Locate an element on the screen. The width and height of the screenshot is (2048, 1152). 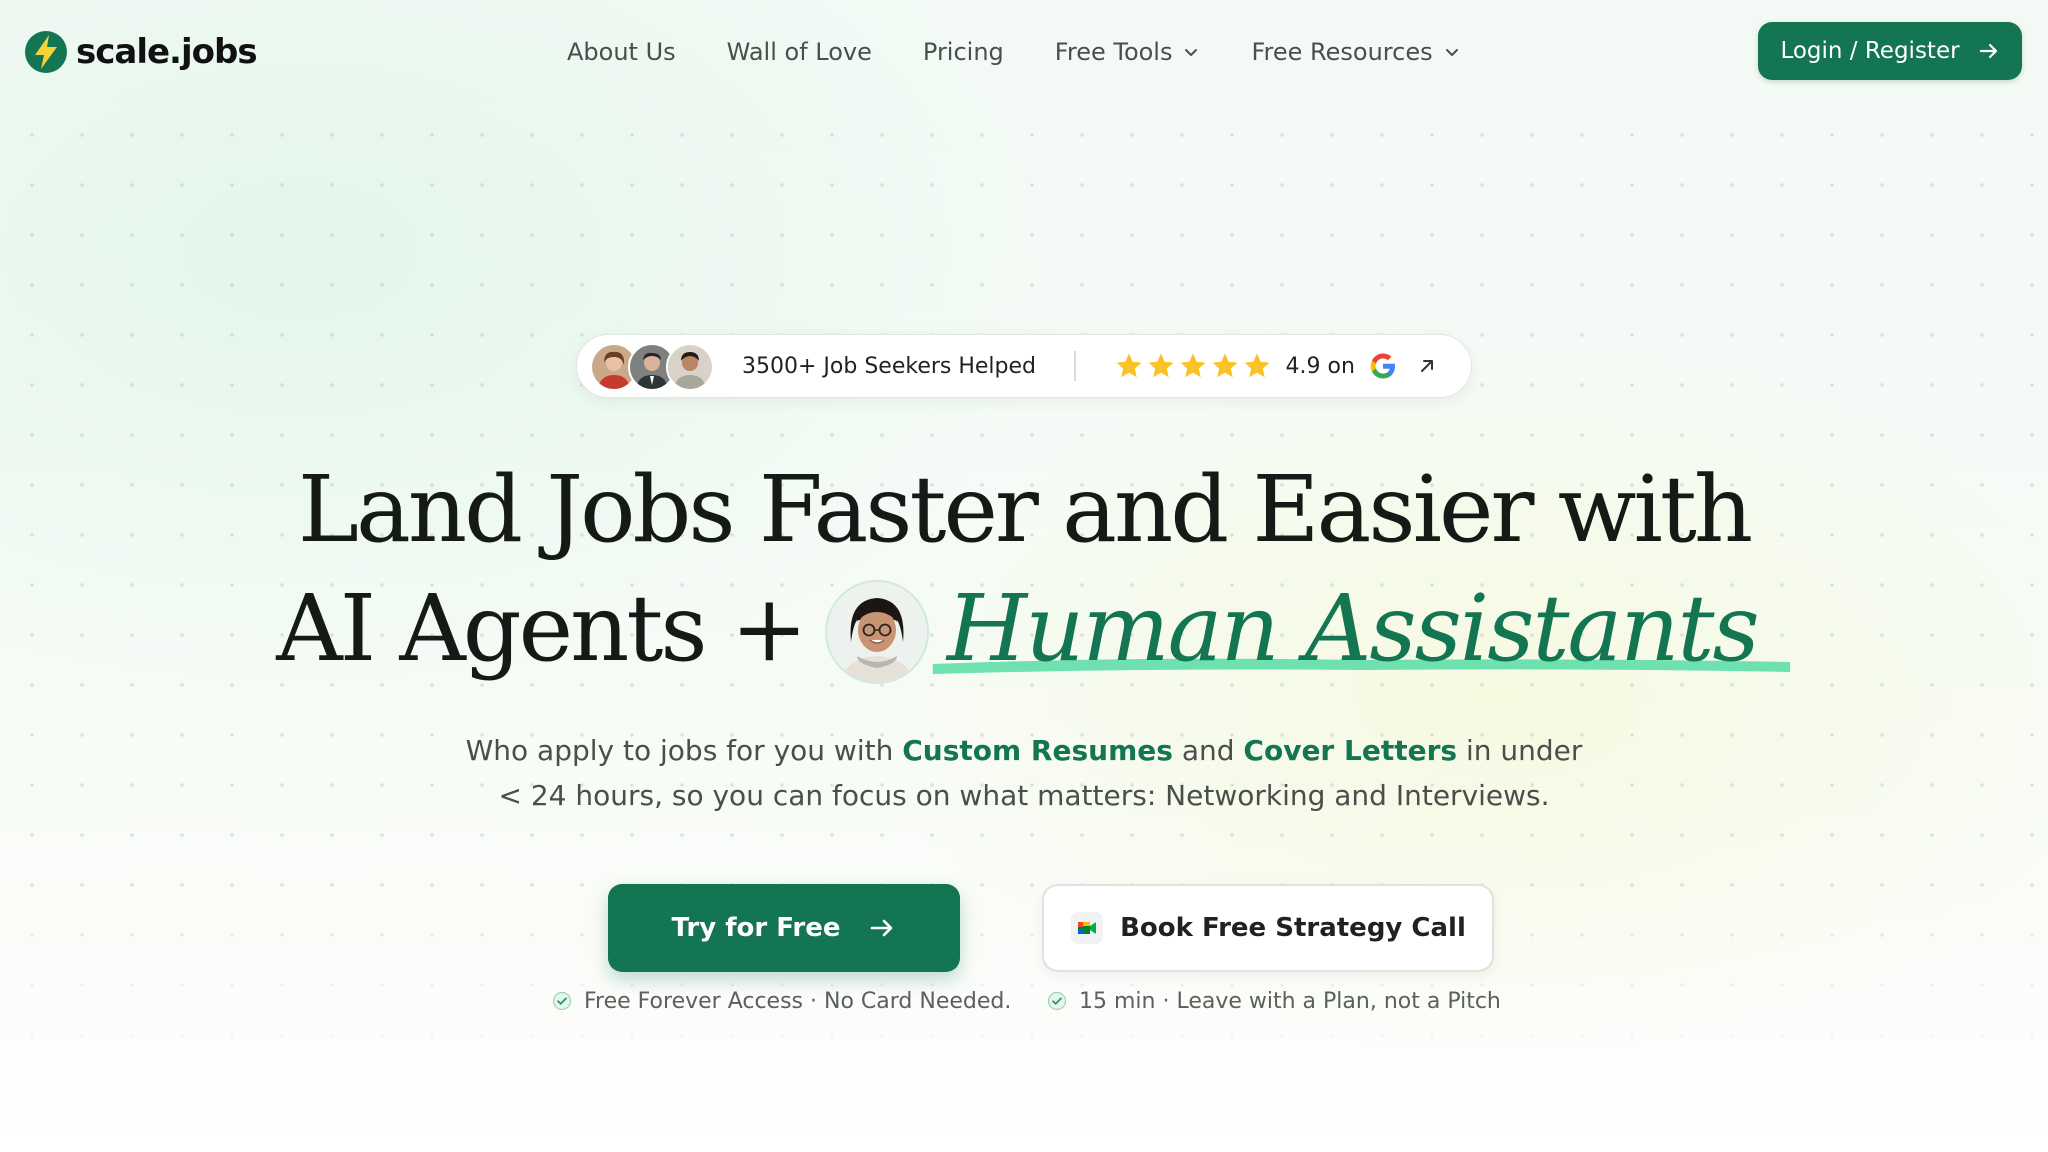
try-for-free-button: Try for Free is located at coordinates (784, 928).